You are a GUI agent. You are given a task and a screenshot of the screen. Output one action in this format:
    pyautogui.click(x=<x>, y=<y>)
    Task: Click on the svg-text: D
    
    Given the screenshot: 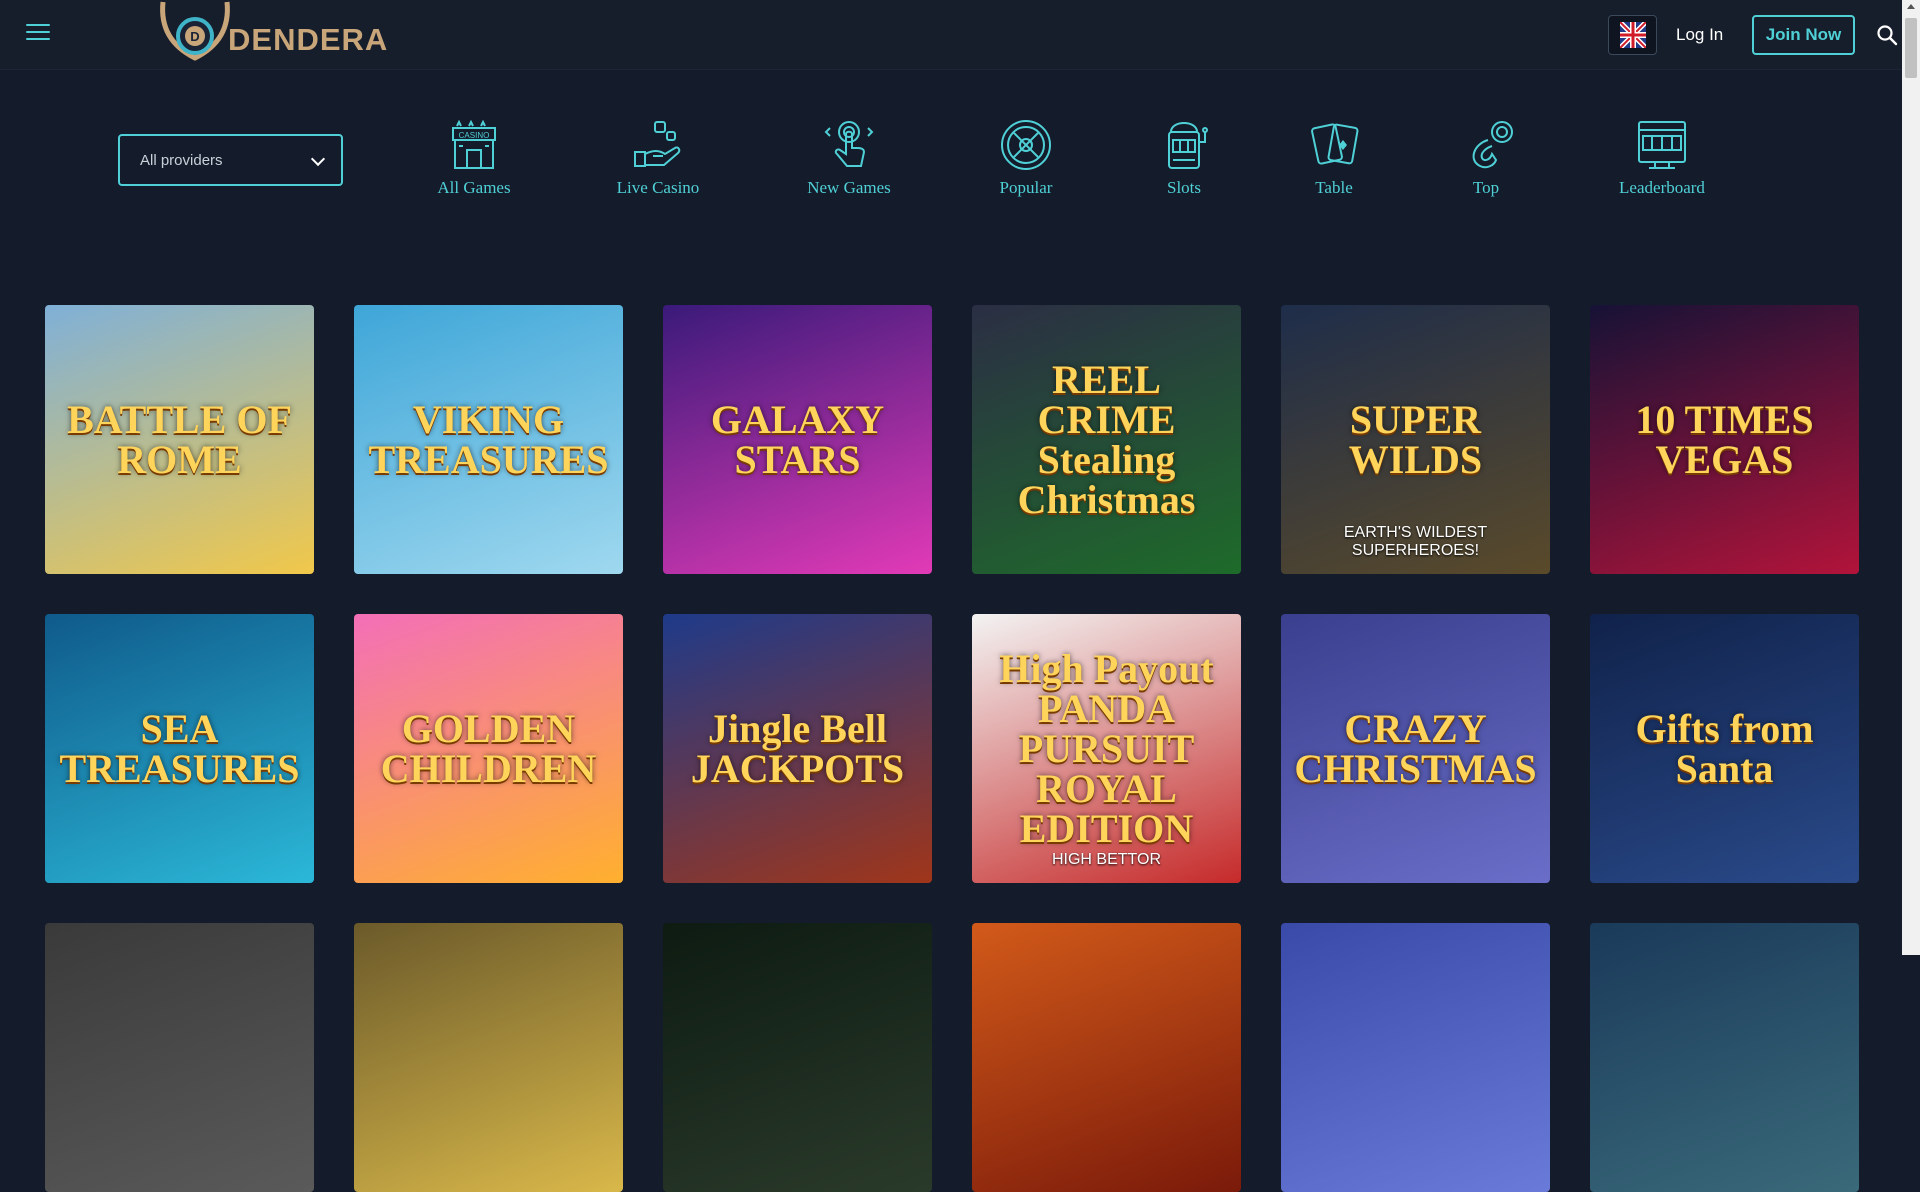 What is the action you would take?
    pyautogui.click(x=194, y=36)
    